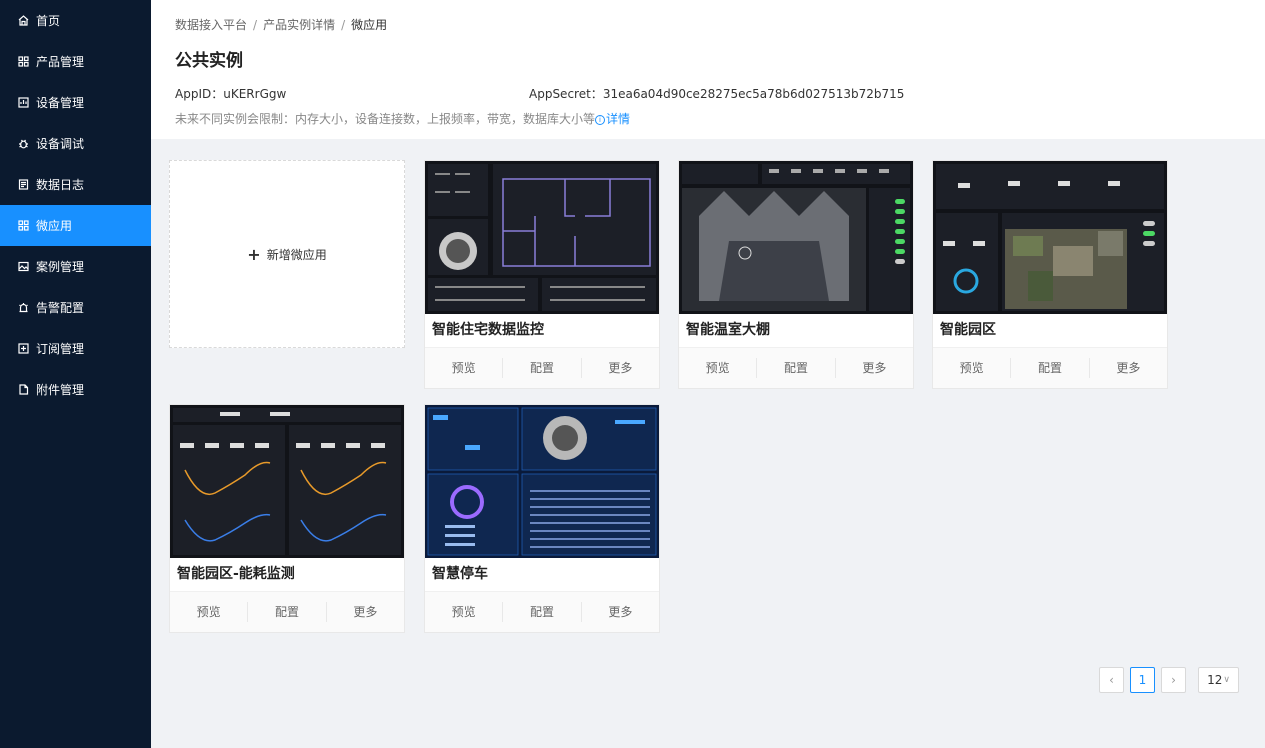  I want to click on page-1-button: 1, so click(1142, 680).